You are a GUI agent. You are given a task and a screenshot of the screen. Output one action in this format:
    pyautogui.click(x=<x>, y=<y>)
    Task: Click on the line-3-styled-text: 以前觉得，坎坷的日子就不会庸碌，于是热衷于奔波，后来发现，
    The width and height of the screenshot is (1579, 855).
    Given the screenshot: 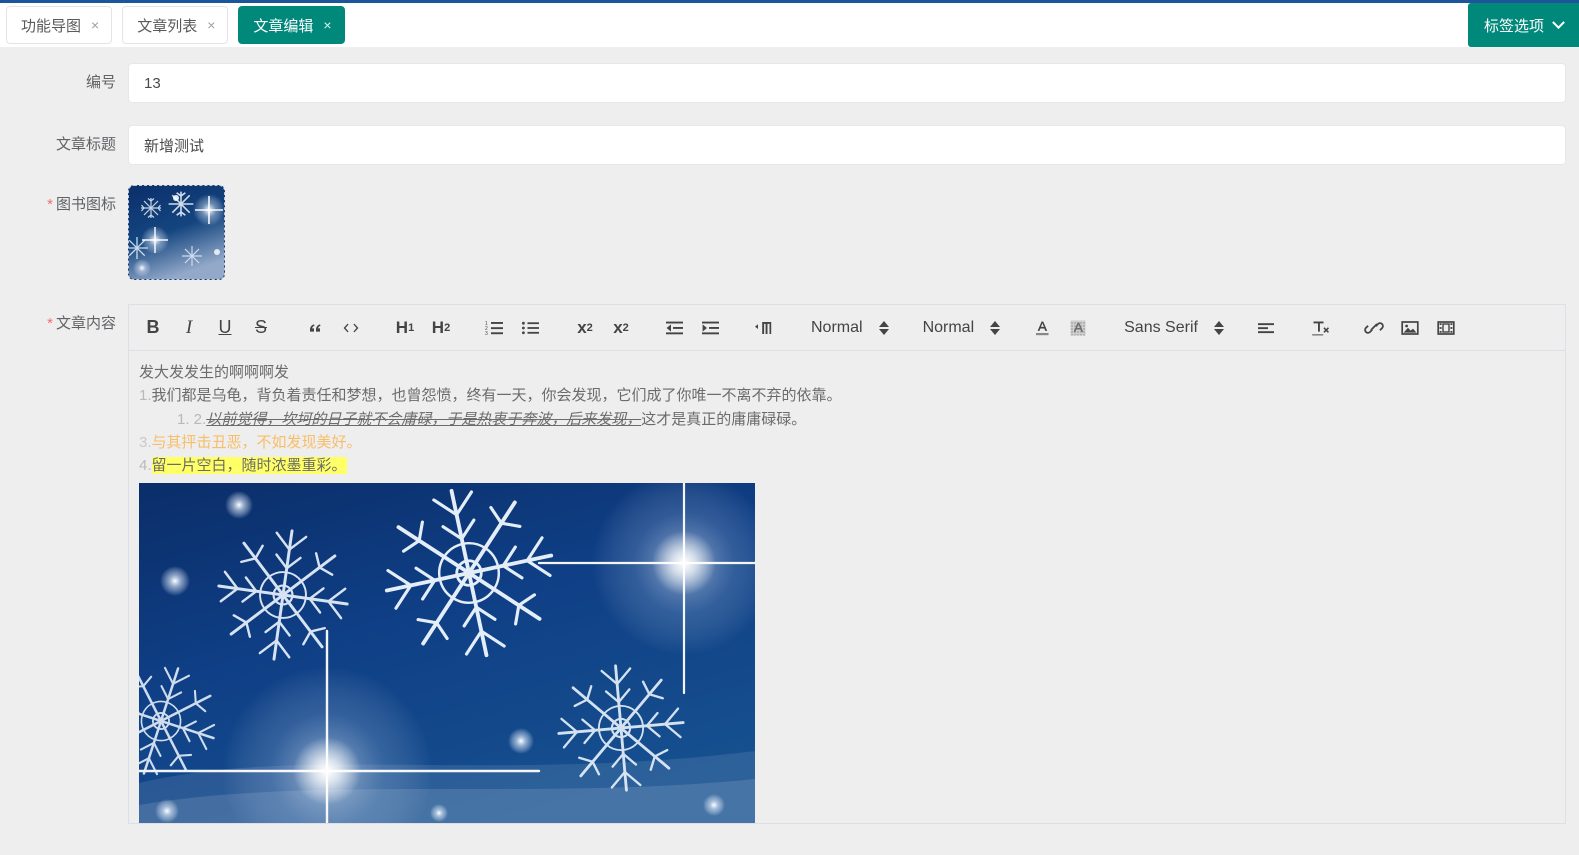 What is the action you would take?
    pyautogui.click(x=424, y=419)
    